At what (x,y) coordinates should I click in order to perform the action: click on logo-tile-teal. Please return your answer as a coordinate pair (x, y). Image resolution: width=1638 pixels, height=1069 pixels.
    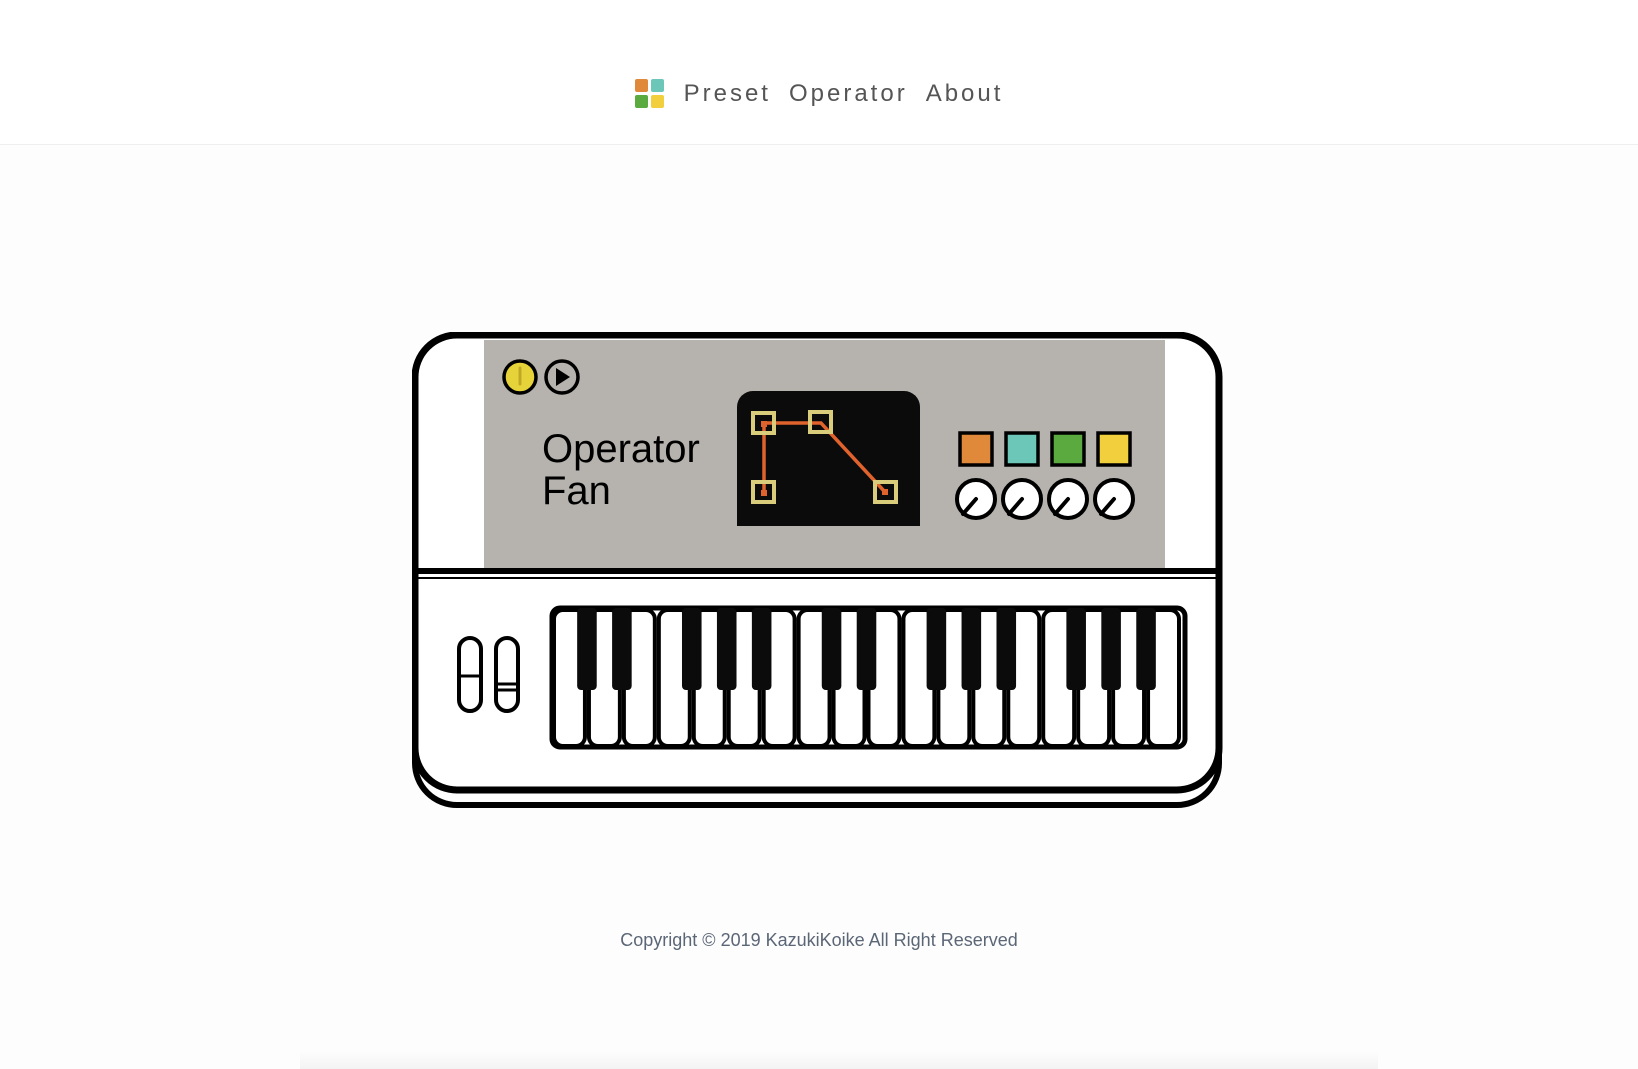
    Looking at the image, I should click on (657, 85).